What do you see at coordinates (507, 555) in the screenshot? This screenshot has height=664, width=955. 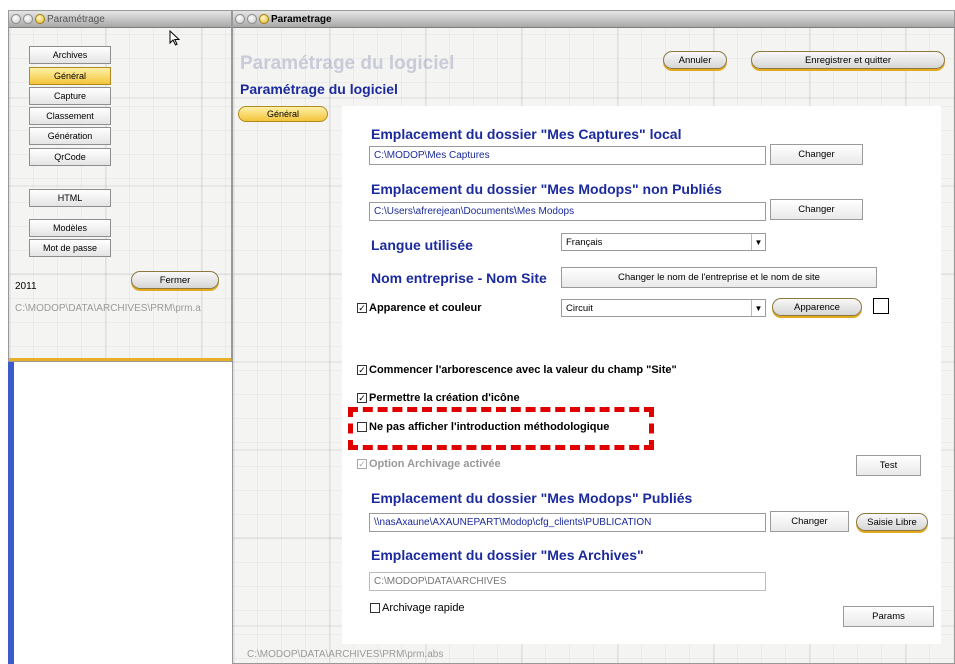 I see `archives-heading: Emplacement du dossier "Mes Archives"` at bounding box center [507, 555].